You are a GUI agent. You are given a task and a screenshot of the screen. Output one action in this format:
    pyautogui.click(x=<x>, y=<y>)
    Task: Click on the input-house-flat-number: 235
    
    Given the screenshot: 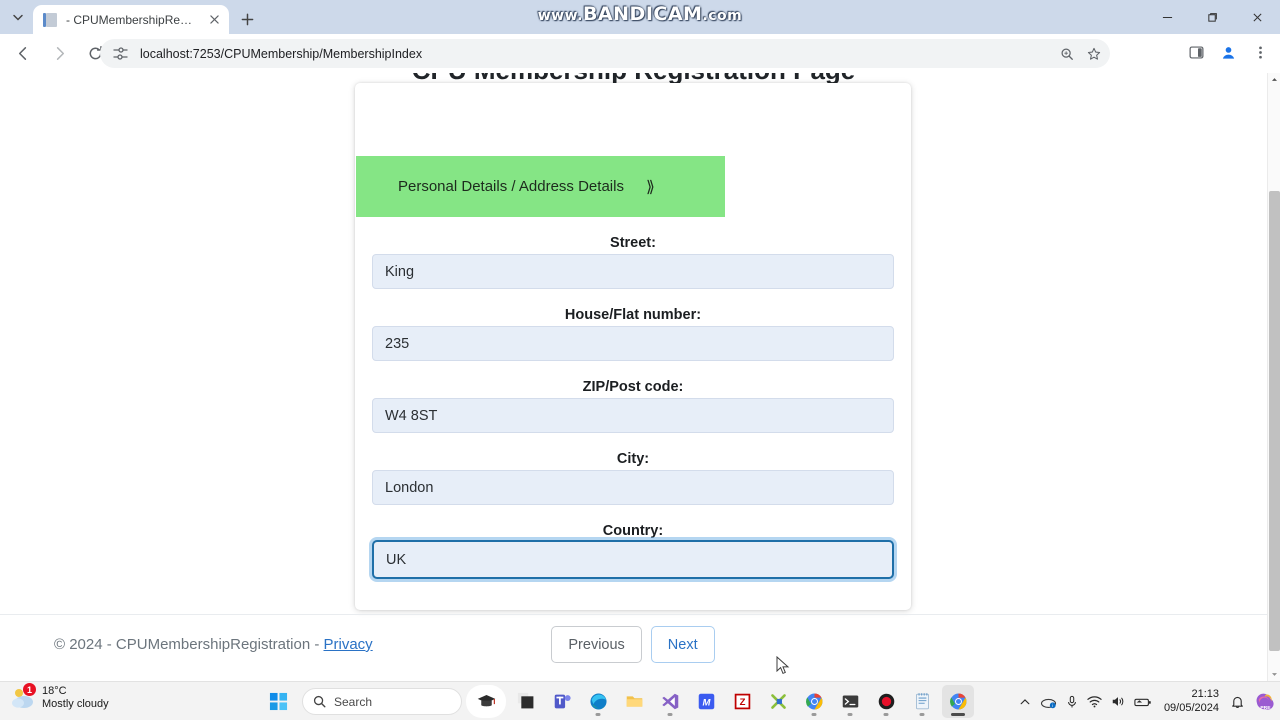 What is the action you would take?
    pyautogui.click(x=633, y=343)
    